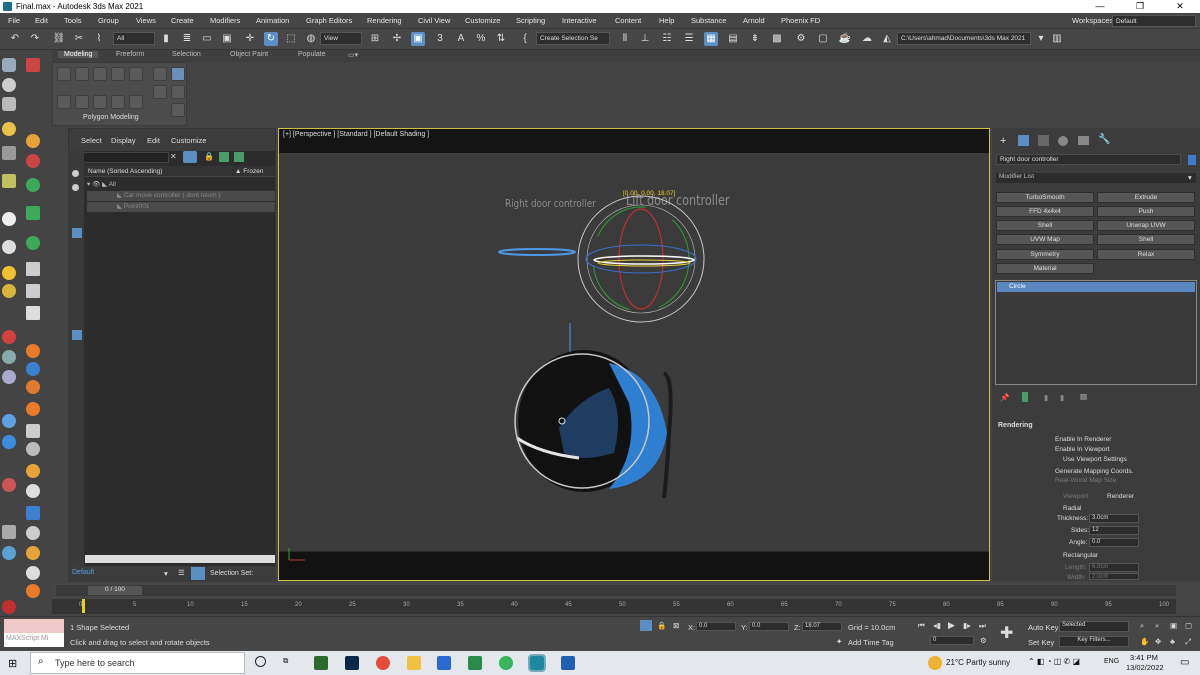  I want to click on auto-key-button: Auto Key, so click(1043, 627).